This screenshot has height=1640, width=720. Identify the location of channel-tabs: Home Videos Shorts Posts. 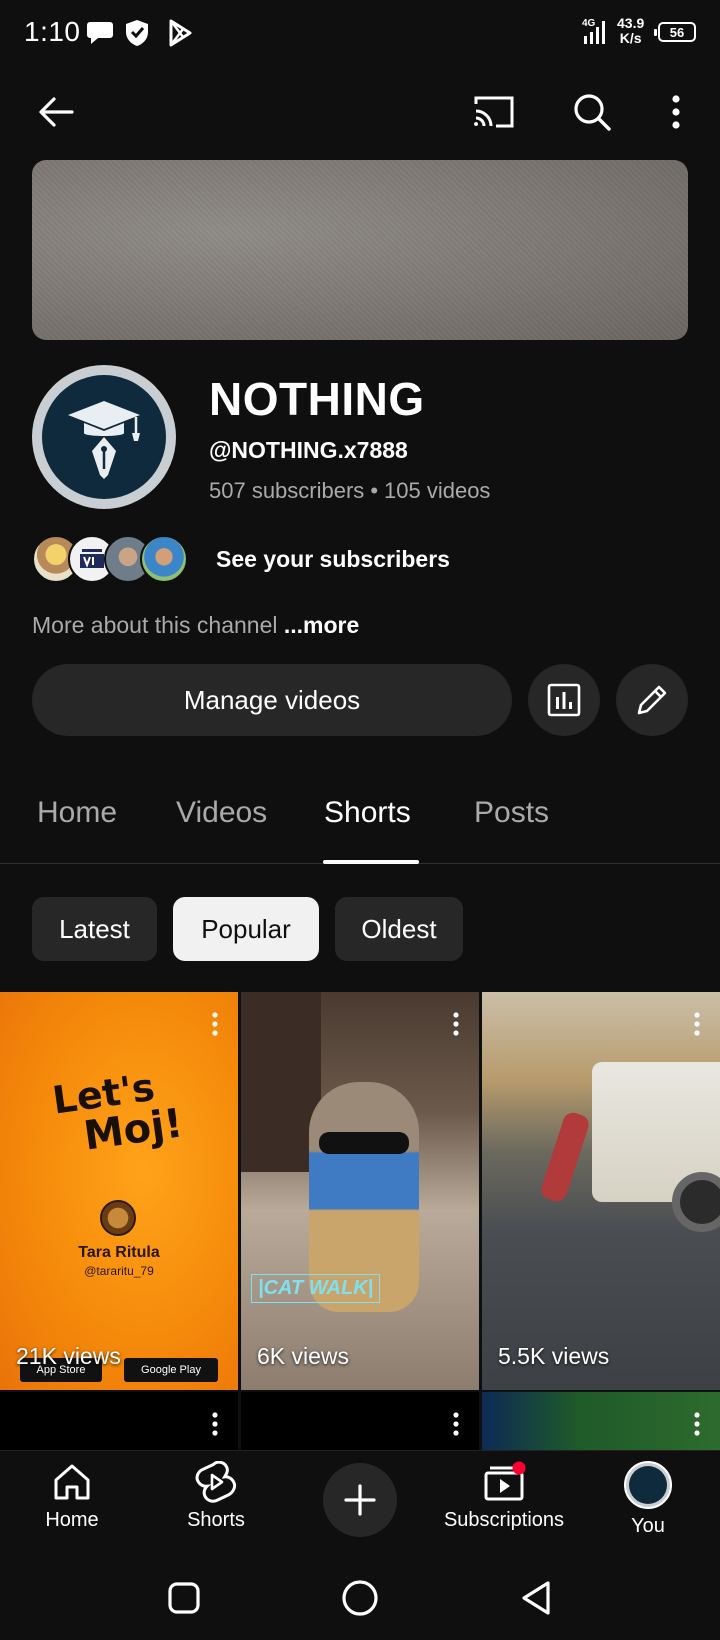
(360, 822).